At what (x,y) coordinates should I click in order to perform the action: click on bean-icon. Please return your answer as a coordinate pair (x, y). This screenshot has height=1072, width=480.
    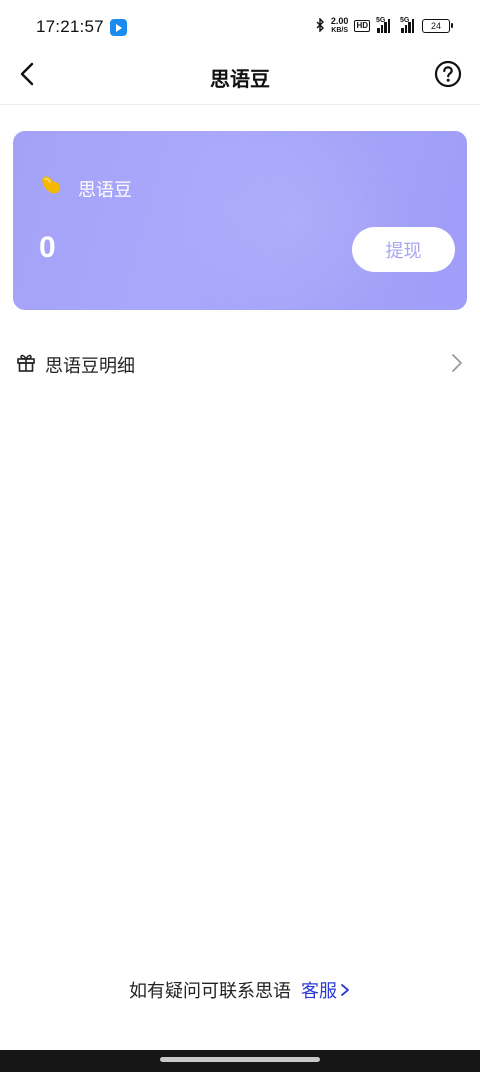
    Looking at the image, I should click on (51, 185).